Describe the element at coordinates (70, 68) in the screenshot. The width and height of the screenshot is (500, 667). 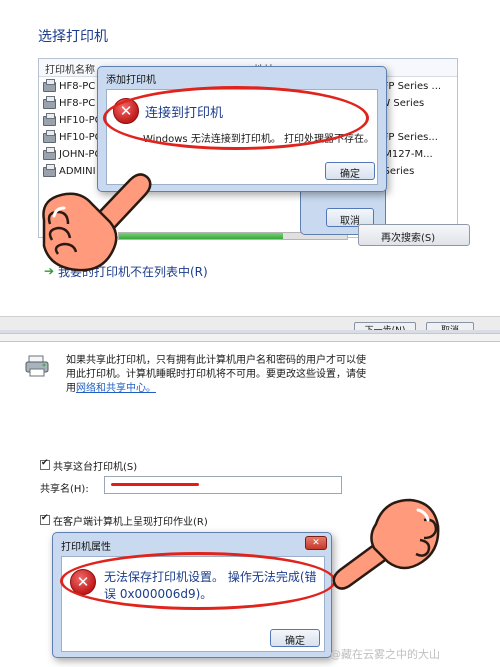
I see `column-header-name: 打印机名称` at that location.